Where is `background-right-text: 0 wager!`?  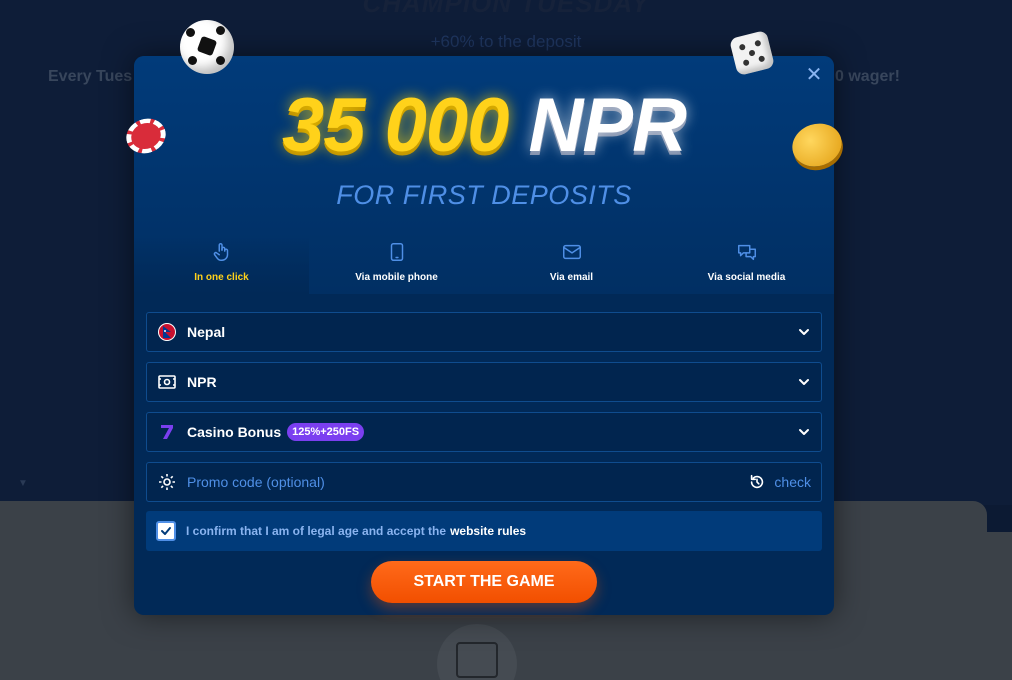
background-right-text: 0 wager! is located at coordinates (867, 76).